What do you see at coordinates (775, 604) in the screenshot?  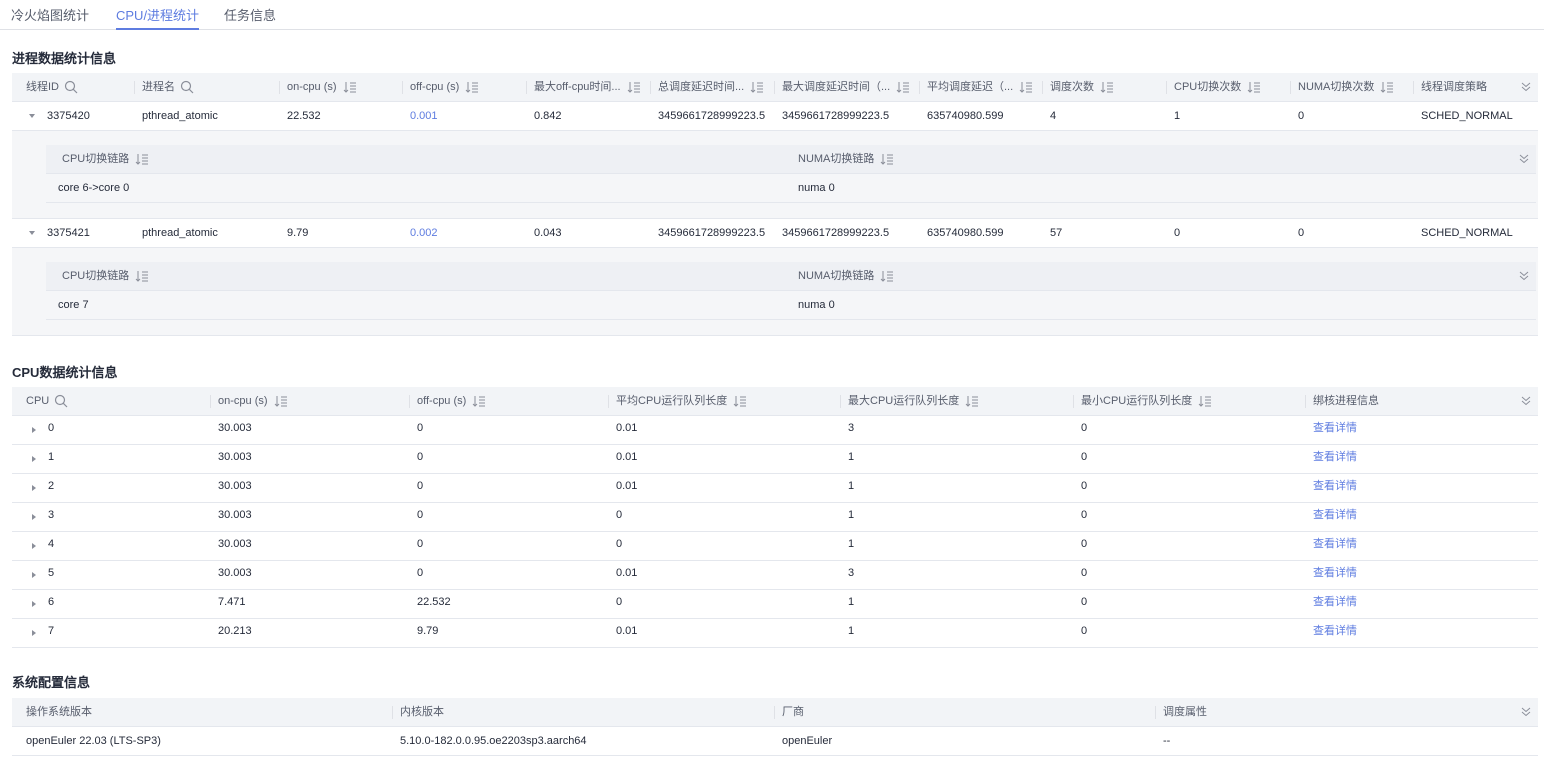 I see `cpu-row: 6 7.471 22.532 0 1 0 查看详情` at bounding box center [775, 604].